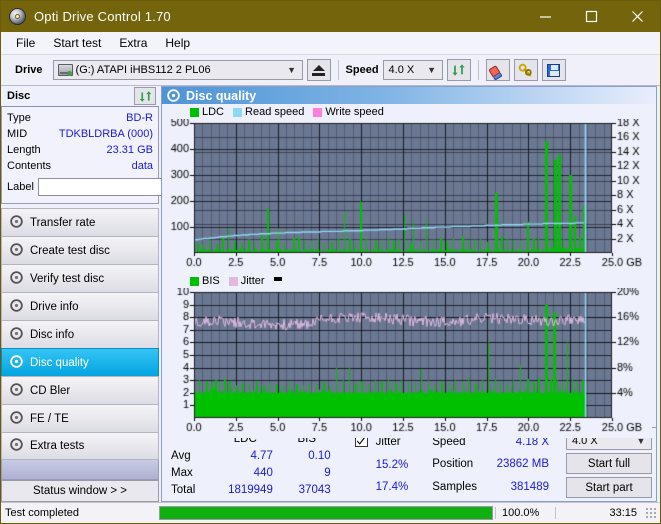 The width and height of the screenshot is (661, 524). I want to click on sidebar-item-cd-bler: CD Bler, so click(80, 390).